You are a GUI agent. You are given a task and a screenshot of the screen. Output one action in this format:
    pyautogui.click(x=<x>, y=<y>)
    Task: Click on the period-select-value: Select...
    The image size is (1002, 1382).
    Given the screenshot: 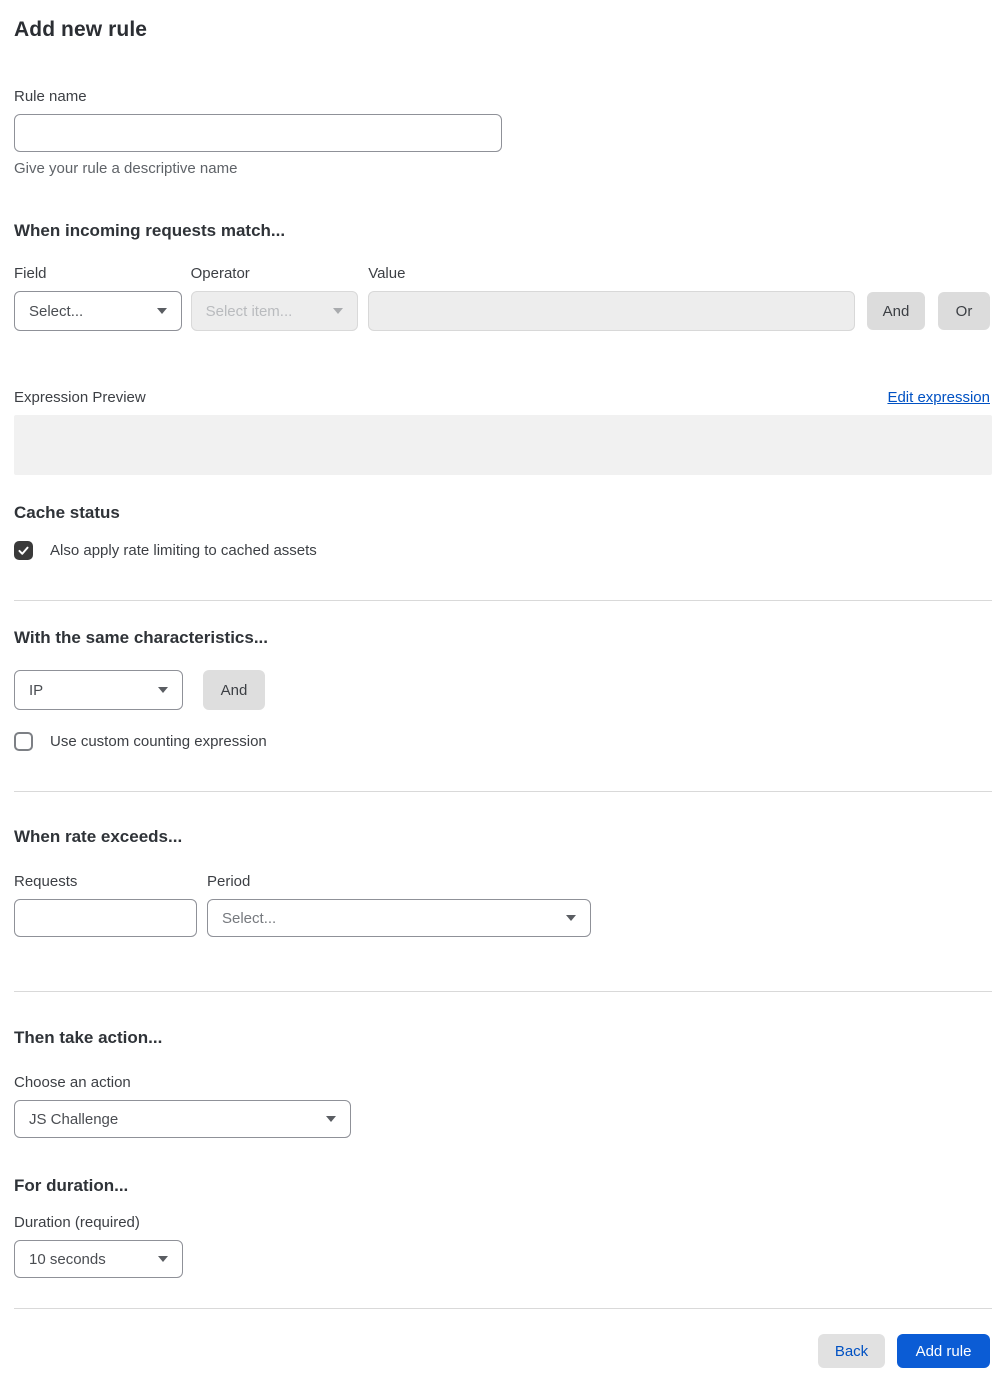 What is the action you would take?
    pyautogui.click(x=249, y=918)
    